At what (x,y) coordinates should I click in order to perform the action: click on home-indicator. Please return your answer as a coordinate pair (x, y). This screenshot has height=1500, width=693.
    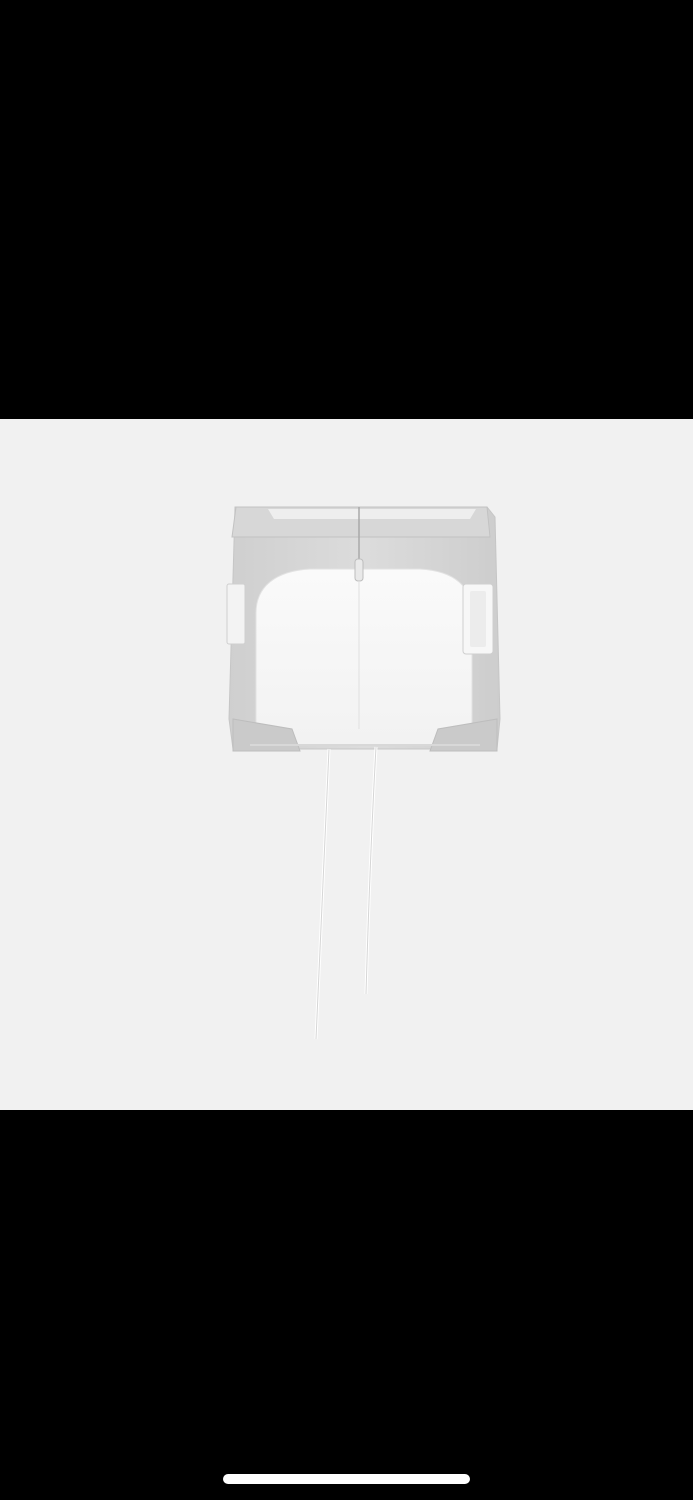
    Looking at the image, I should click on (346, 1479).